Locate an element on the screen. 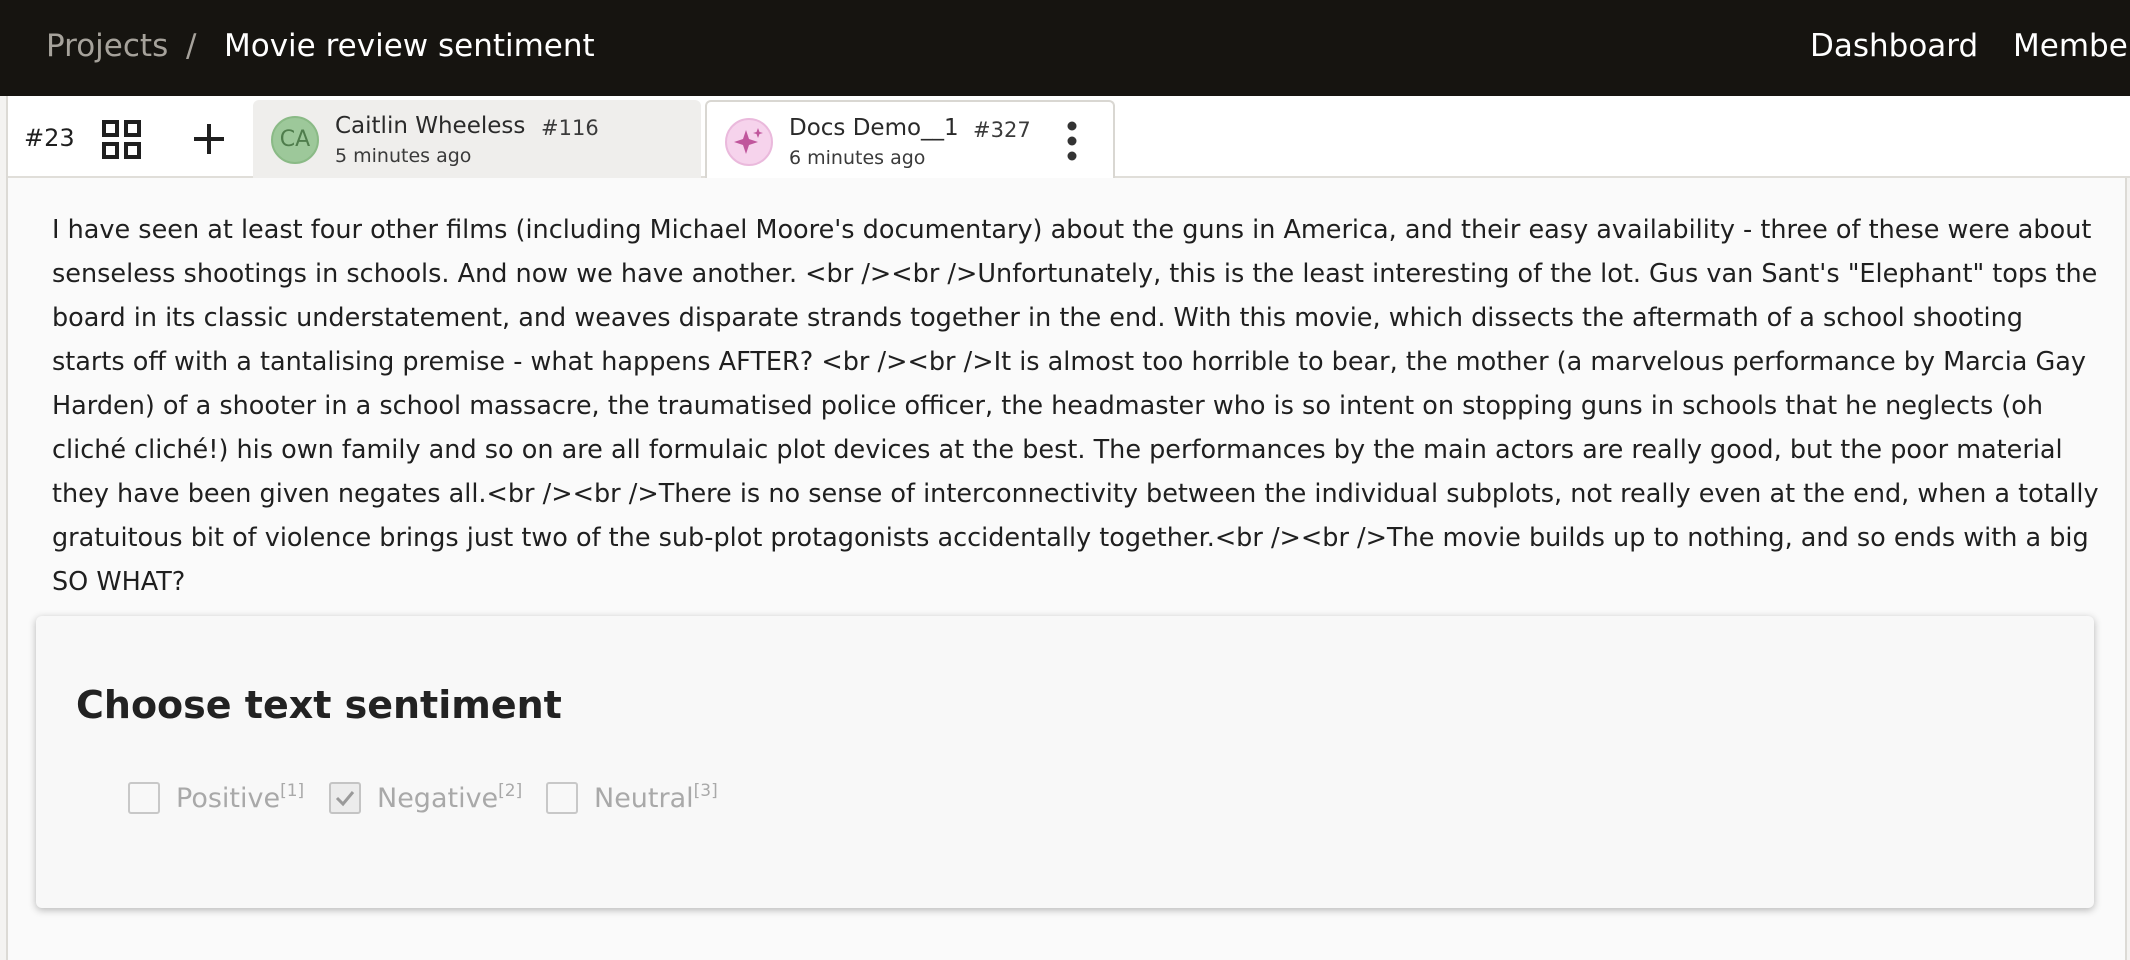 The image size is (2130, 960). annotation-tab-caitlin-wheeless: CA Caitlin Wheeless #116 5 minutes ago is located at coordinates (477, 139).